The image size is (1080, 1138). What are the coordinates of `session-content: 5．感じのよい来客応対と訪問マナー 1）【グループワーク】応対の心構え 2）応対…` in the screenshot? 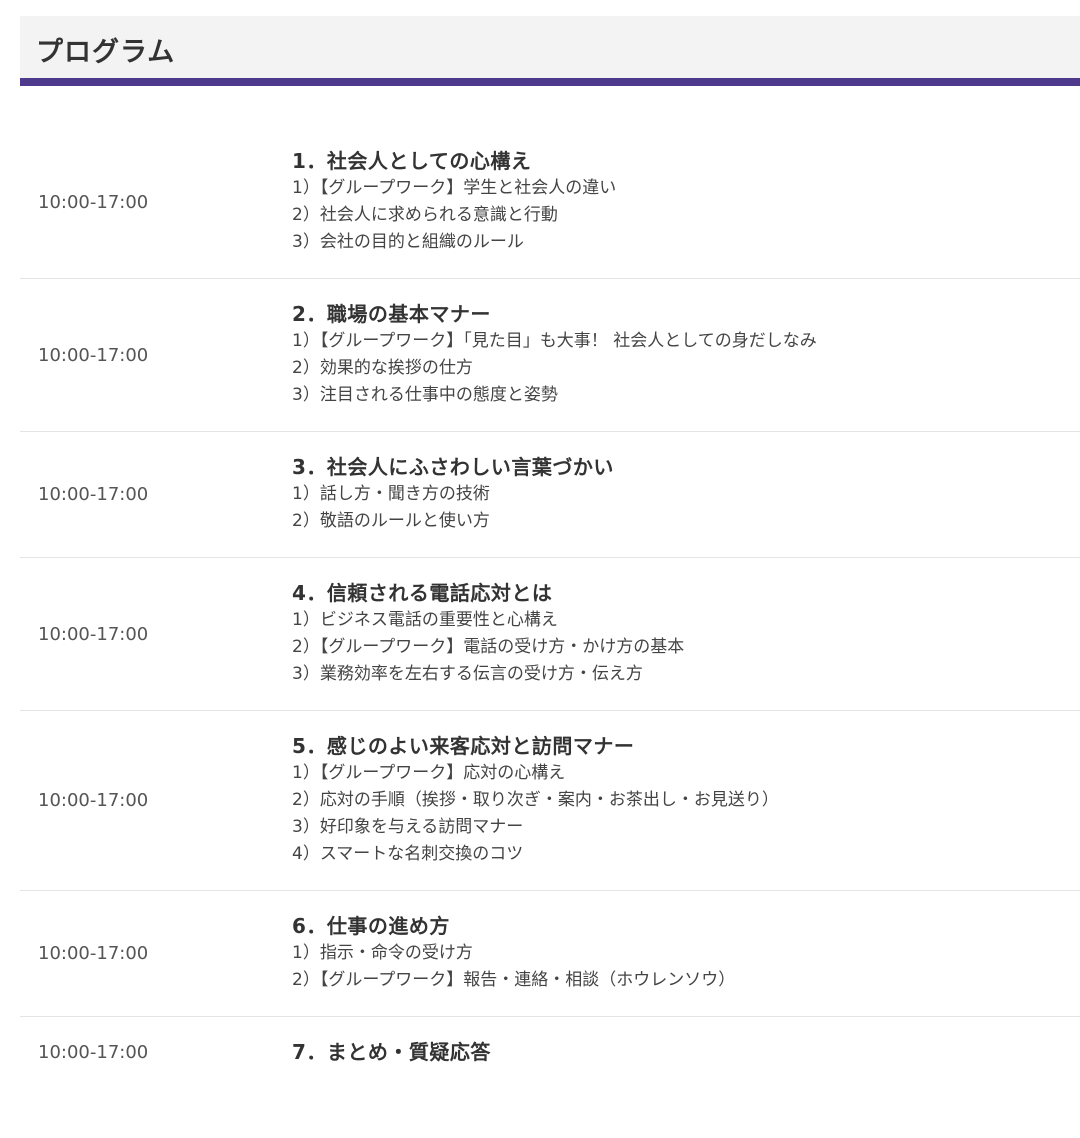 It's located at (676, 800).